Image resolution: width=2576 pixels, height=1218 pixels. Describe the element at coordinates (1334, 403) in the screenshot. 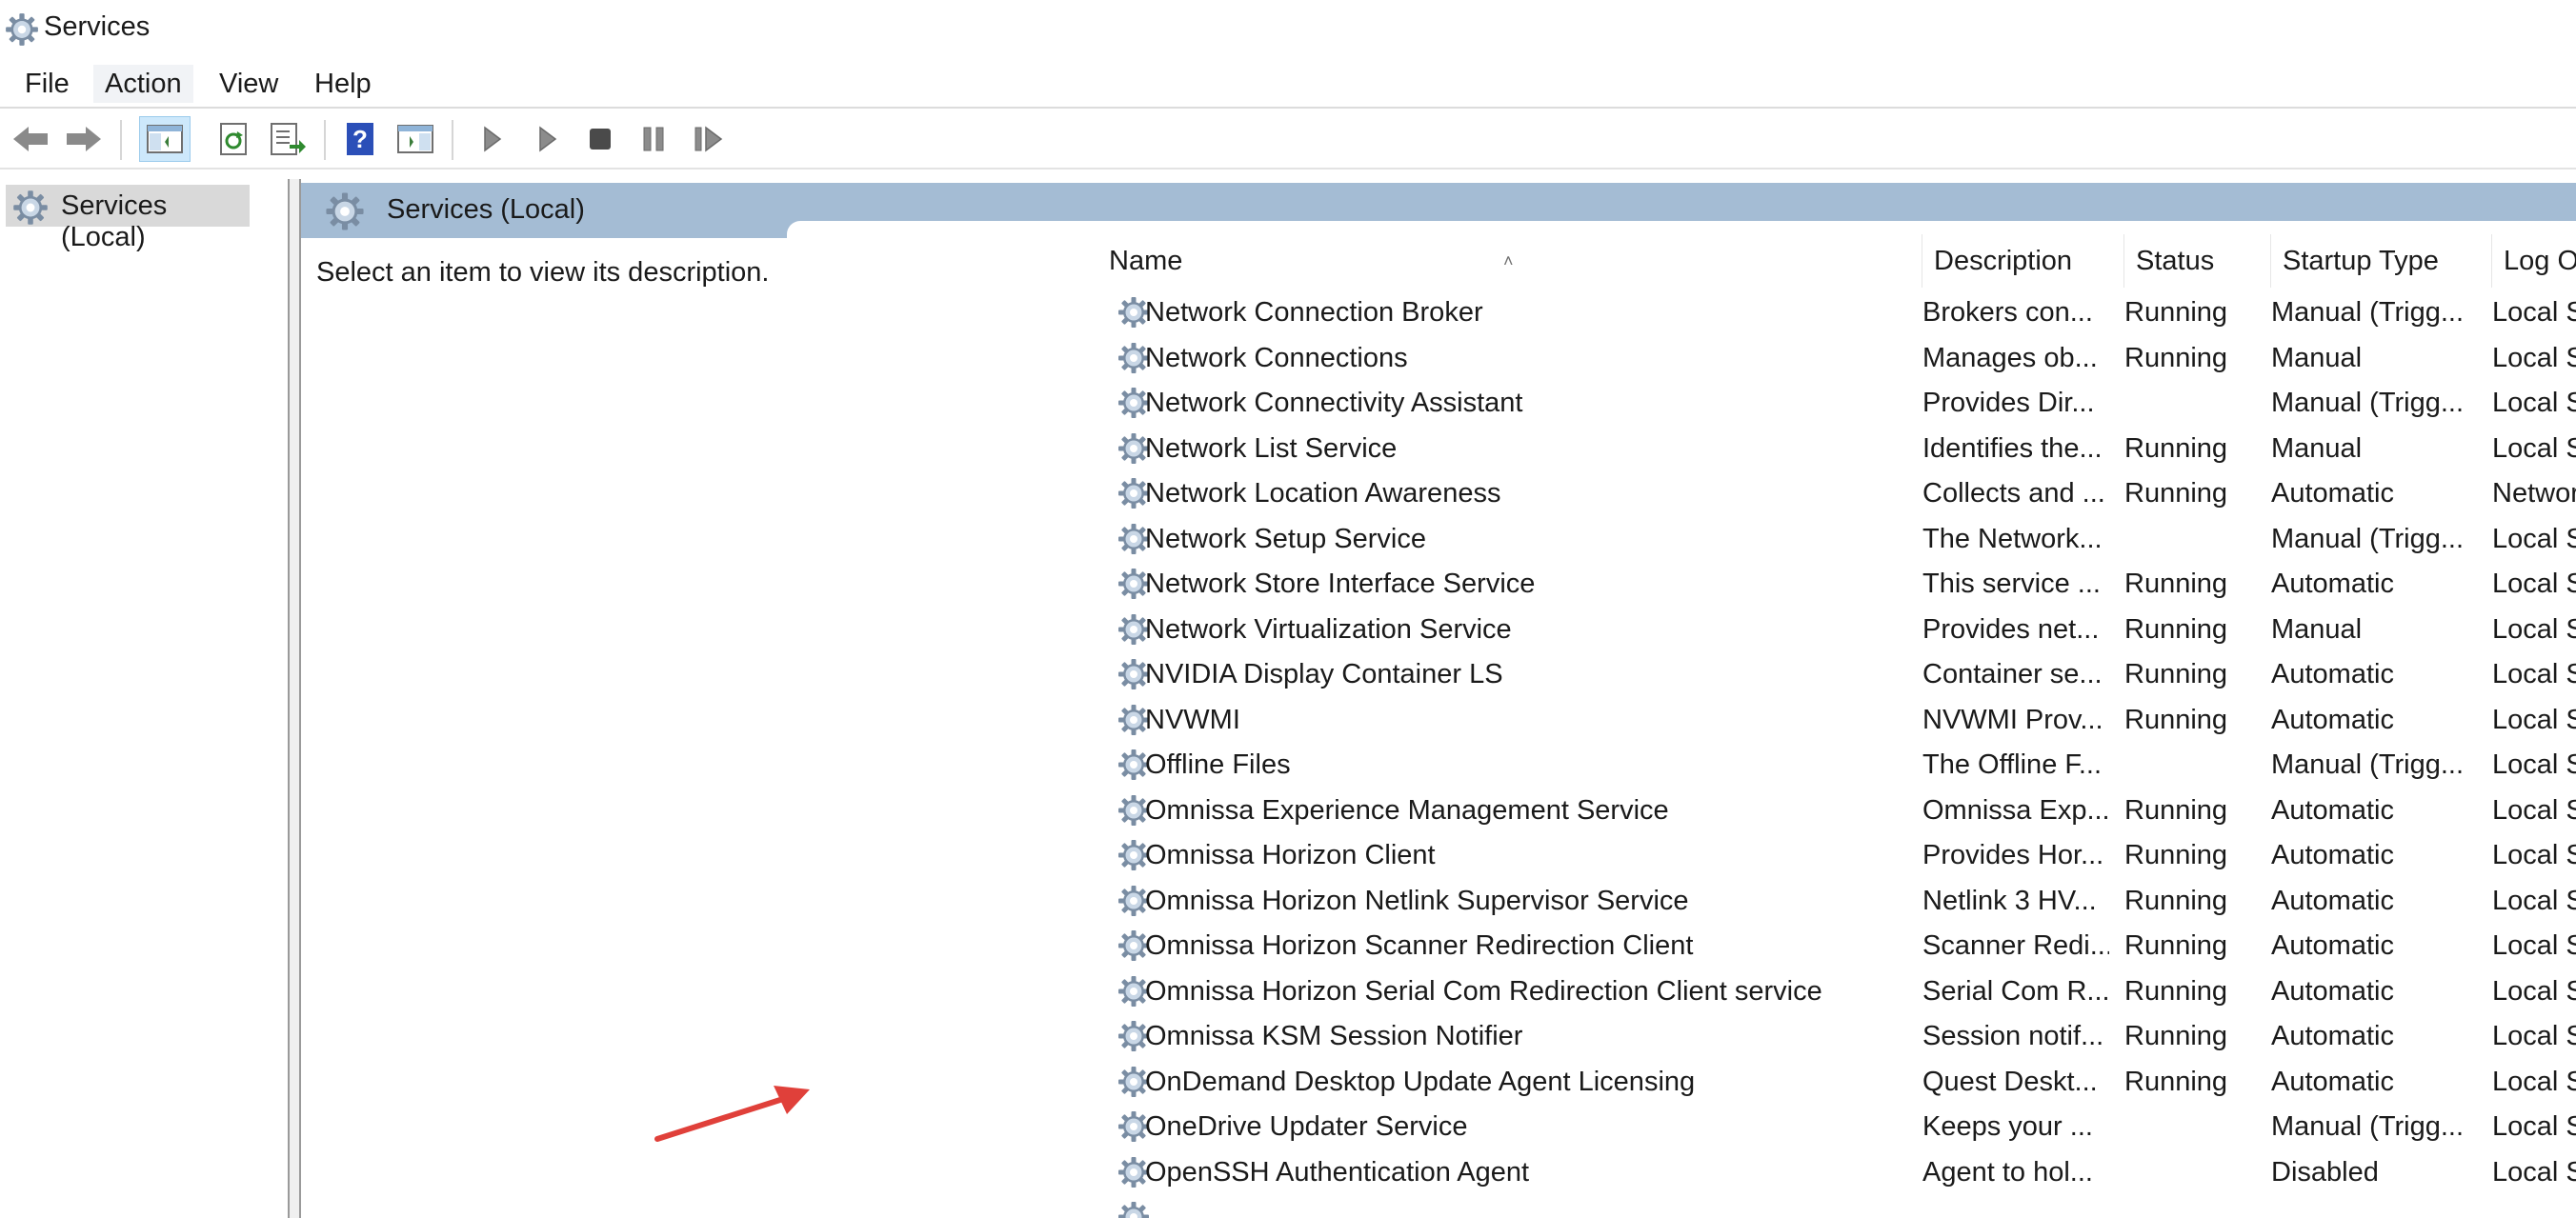

I see `service-name: Network Connectivity Assistant` at that location.